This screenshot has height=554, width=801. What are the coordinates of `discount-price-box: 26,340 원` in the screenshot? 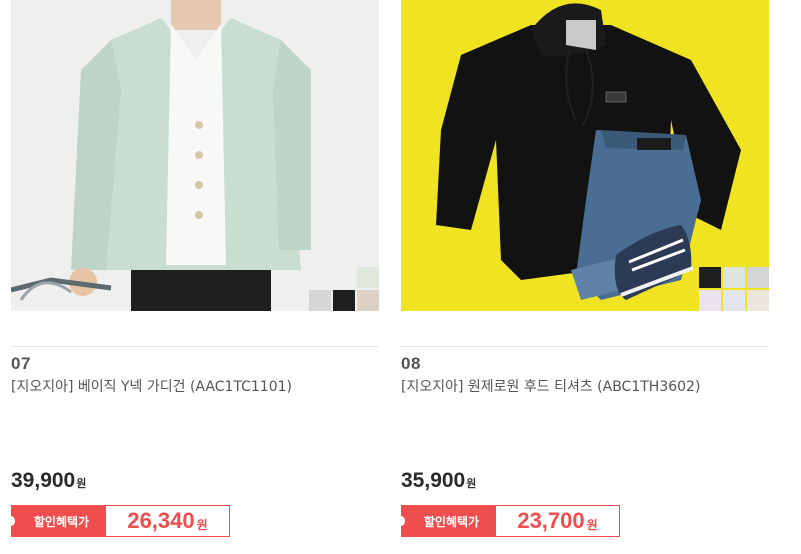 It's located at (168, 521).